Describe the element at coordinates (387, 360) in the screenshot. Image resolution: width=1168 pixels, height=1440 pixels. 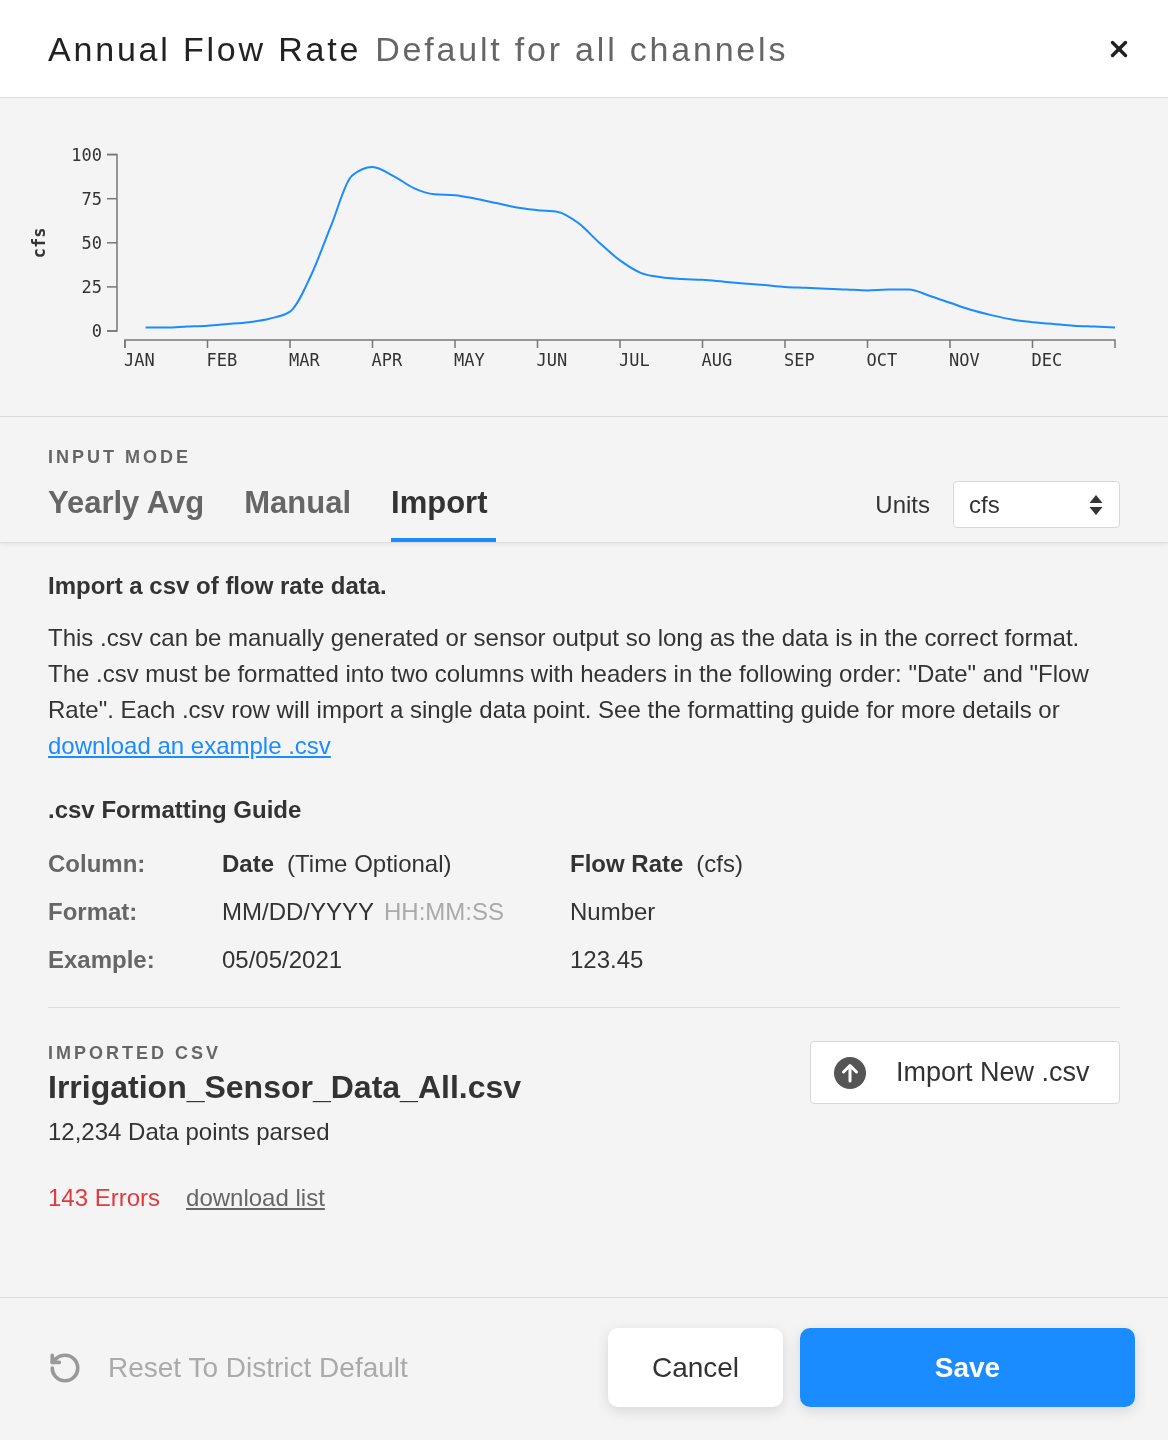
I see `tick-label: APR` at that location.